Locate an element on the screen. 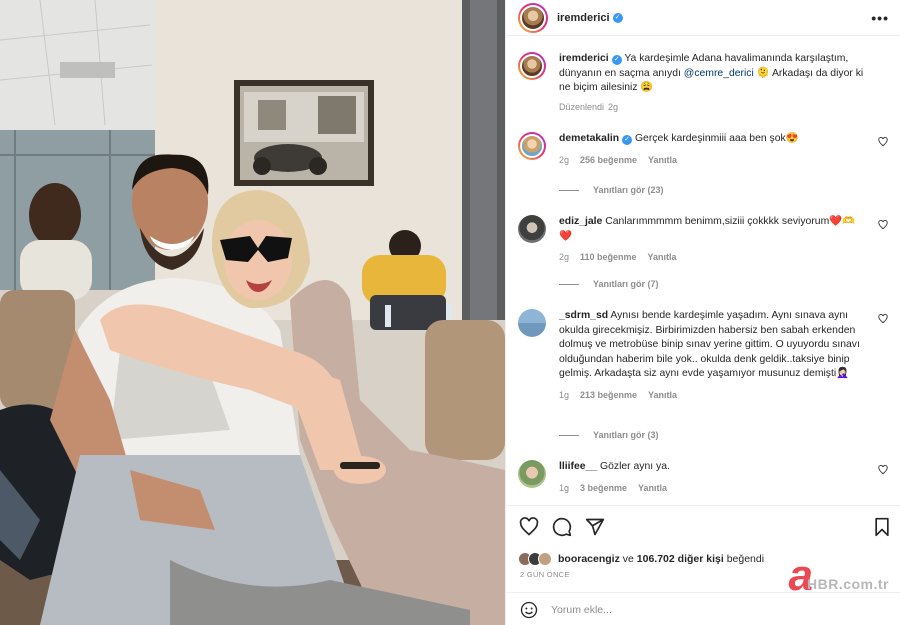 This screenshot has height=625, width=900. liker-avatars is located at coordinates (535, 559).